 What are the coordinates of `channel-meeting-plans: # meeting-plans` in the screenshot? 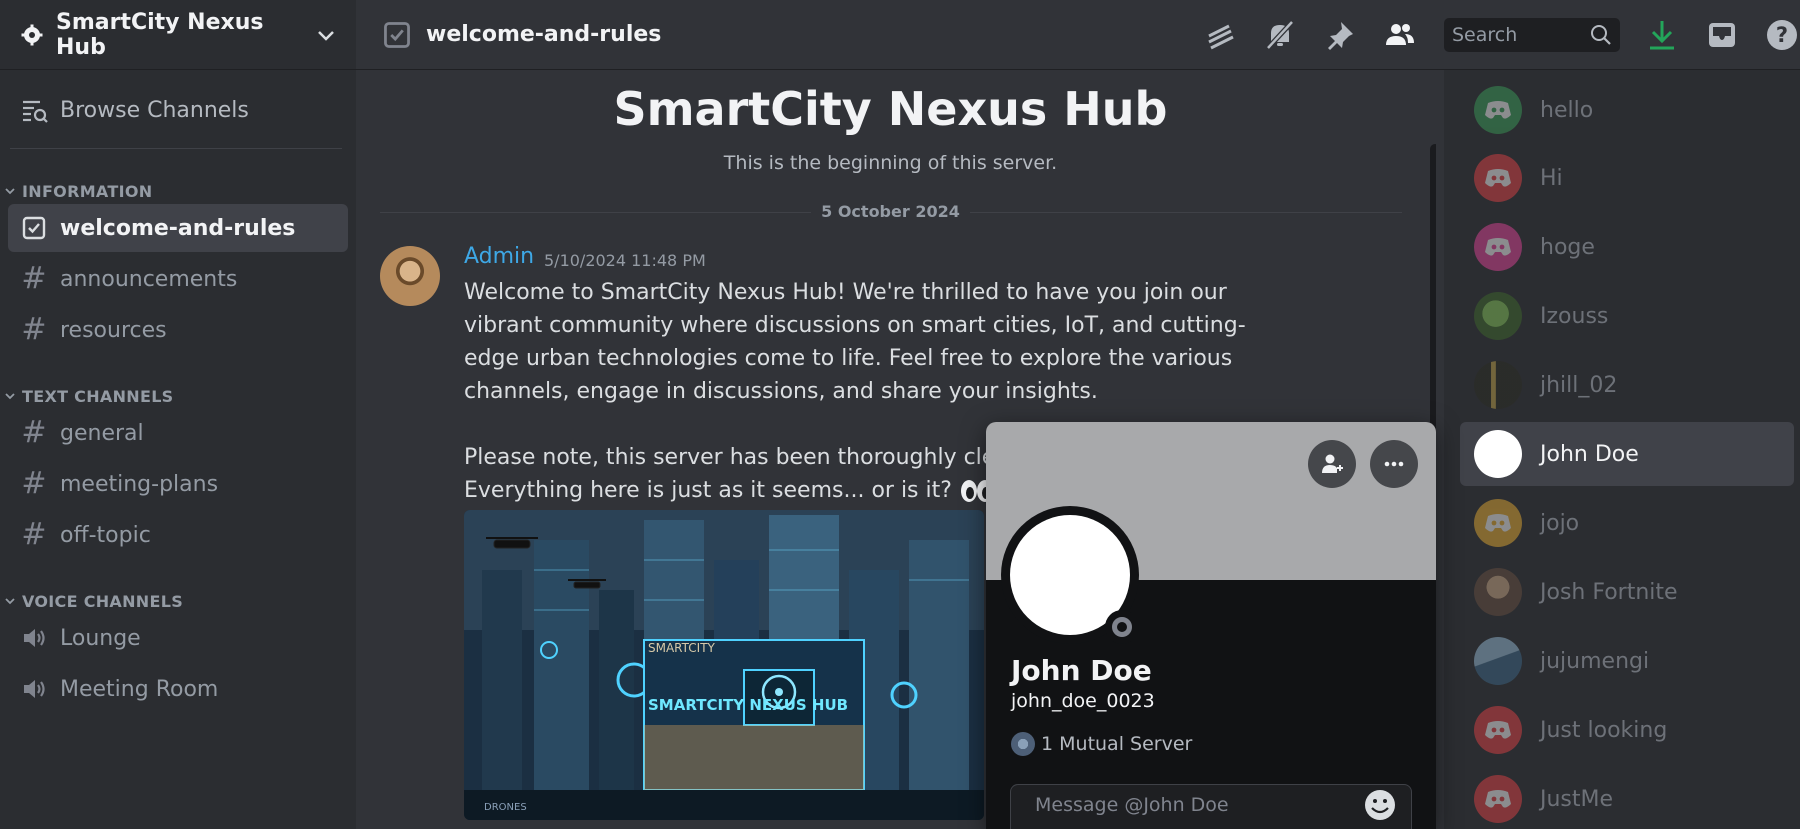 It's located at (178, 484).